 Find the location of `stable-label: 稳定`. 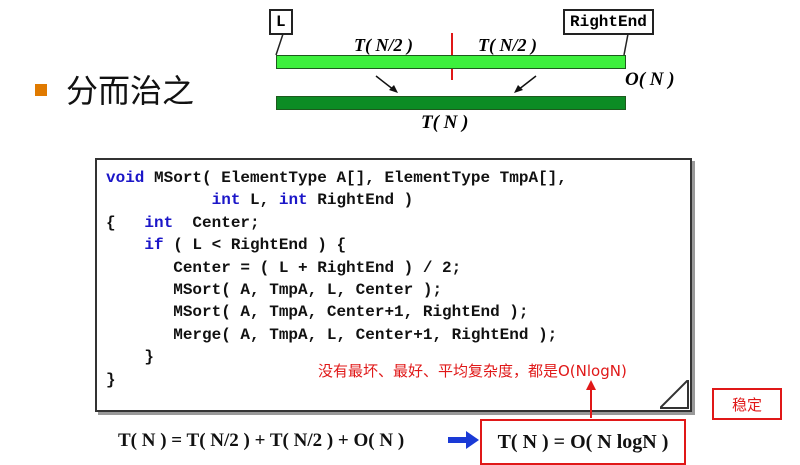

stable-label: 稳定 is located at coordinates (746, 404).